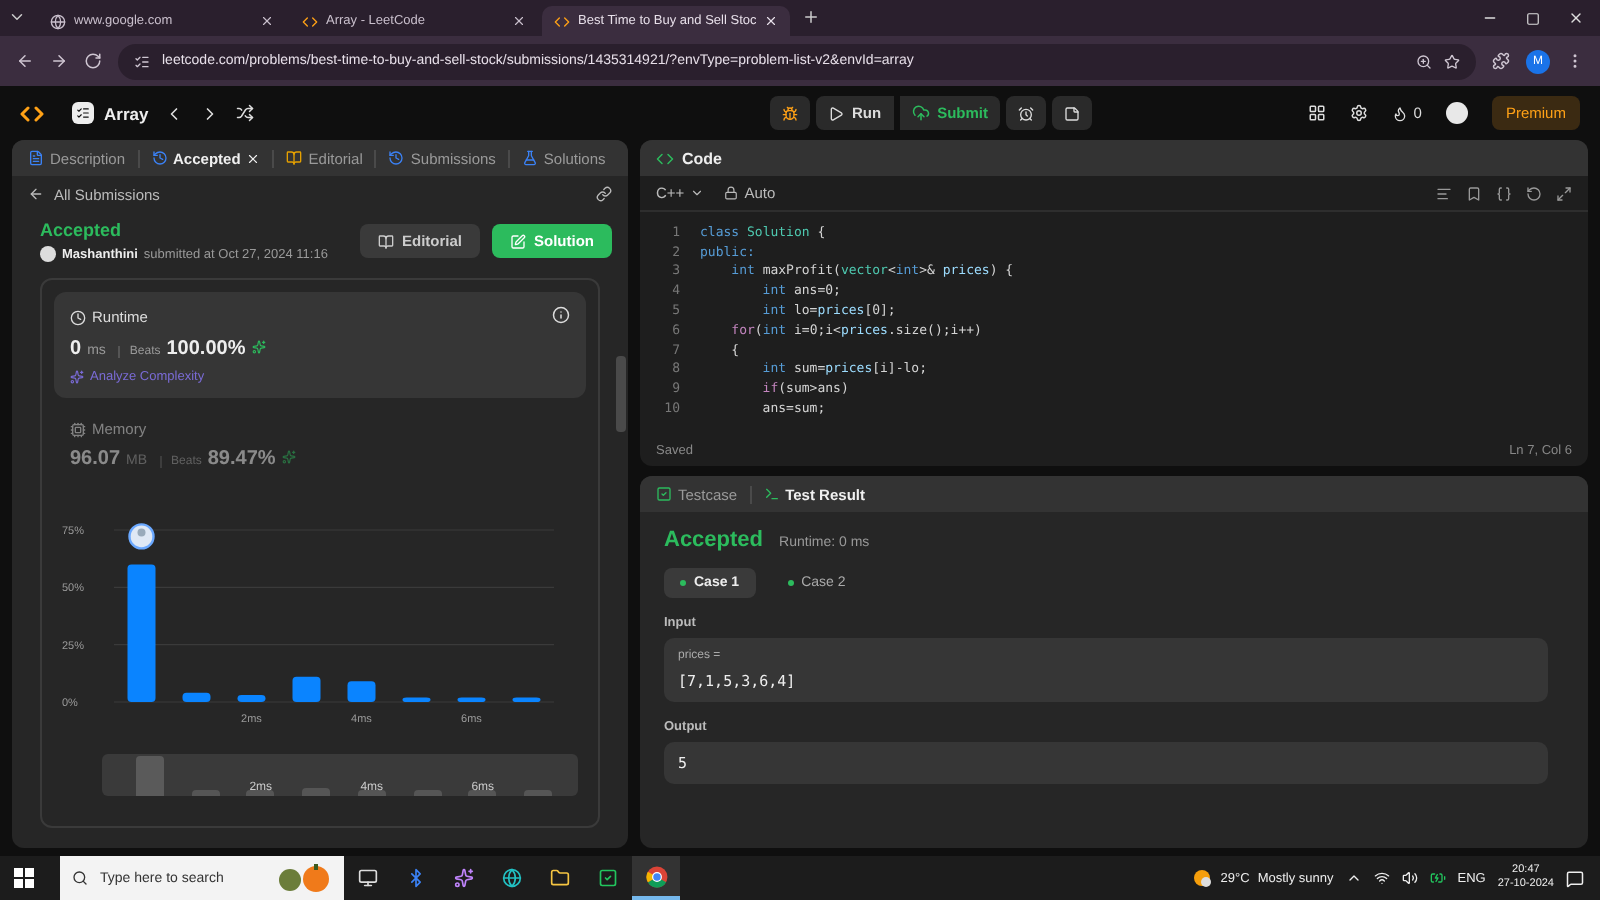 This screenshot has height=900, width=1600. Describe the element at coordinates (83, 113) in the screenshot. I see `list-icon` at that location.